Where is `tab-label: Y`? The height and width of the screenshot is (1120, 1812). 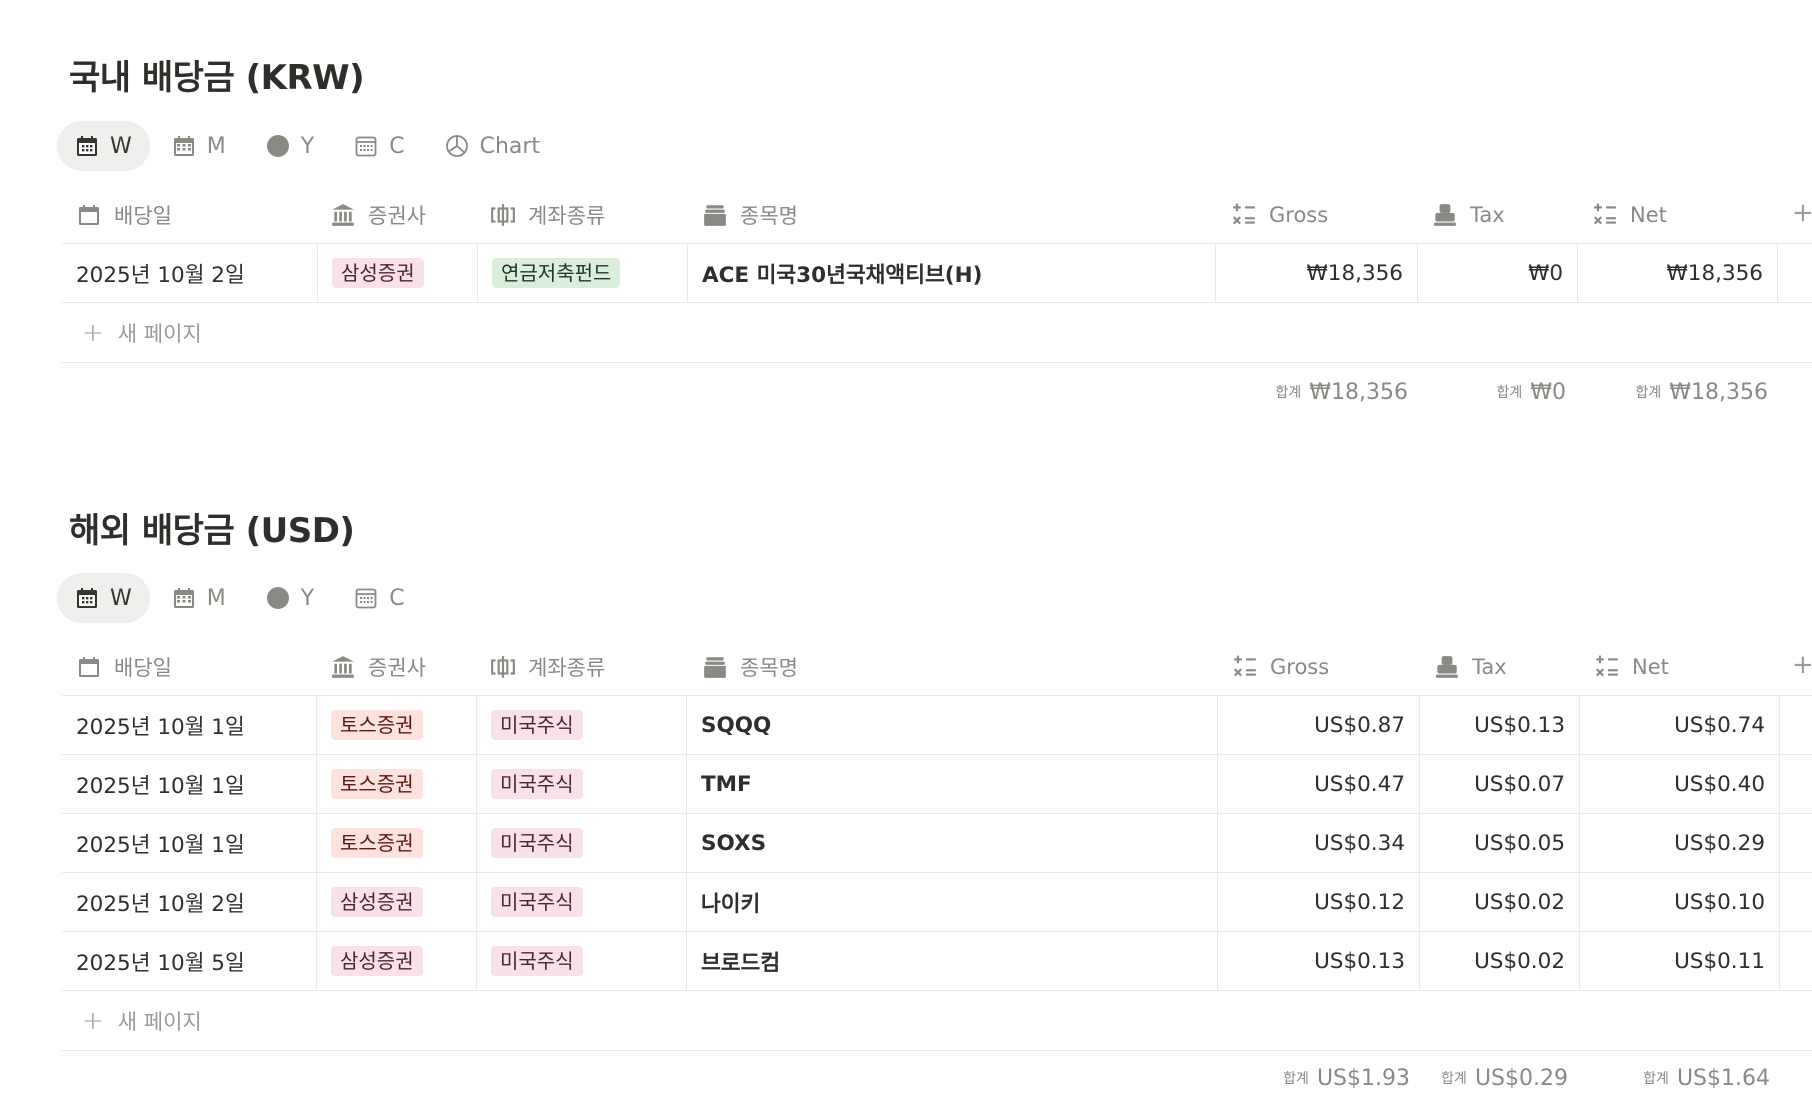 tab-label: Y is located at coordinates (307, 598).